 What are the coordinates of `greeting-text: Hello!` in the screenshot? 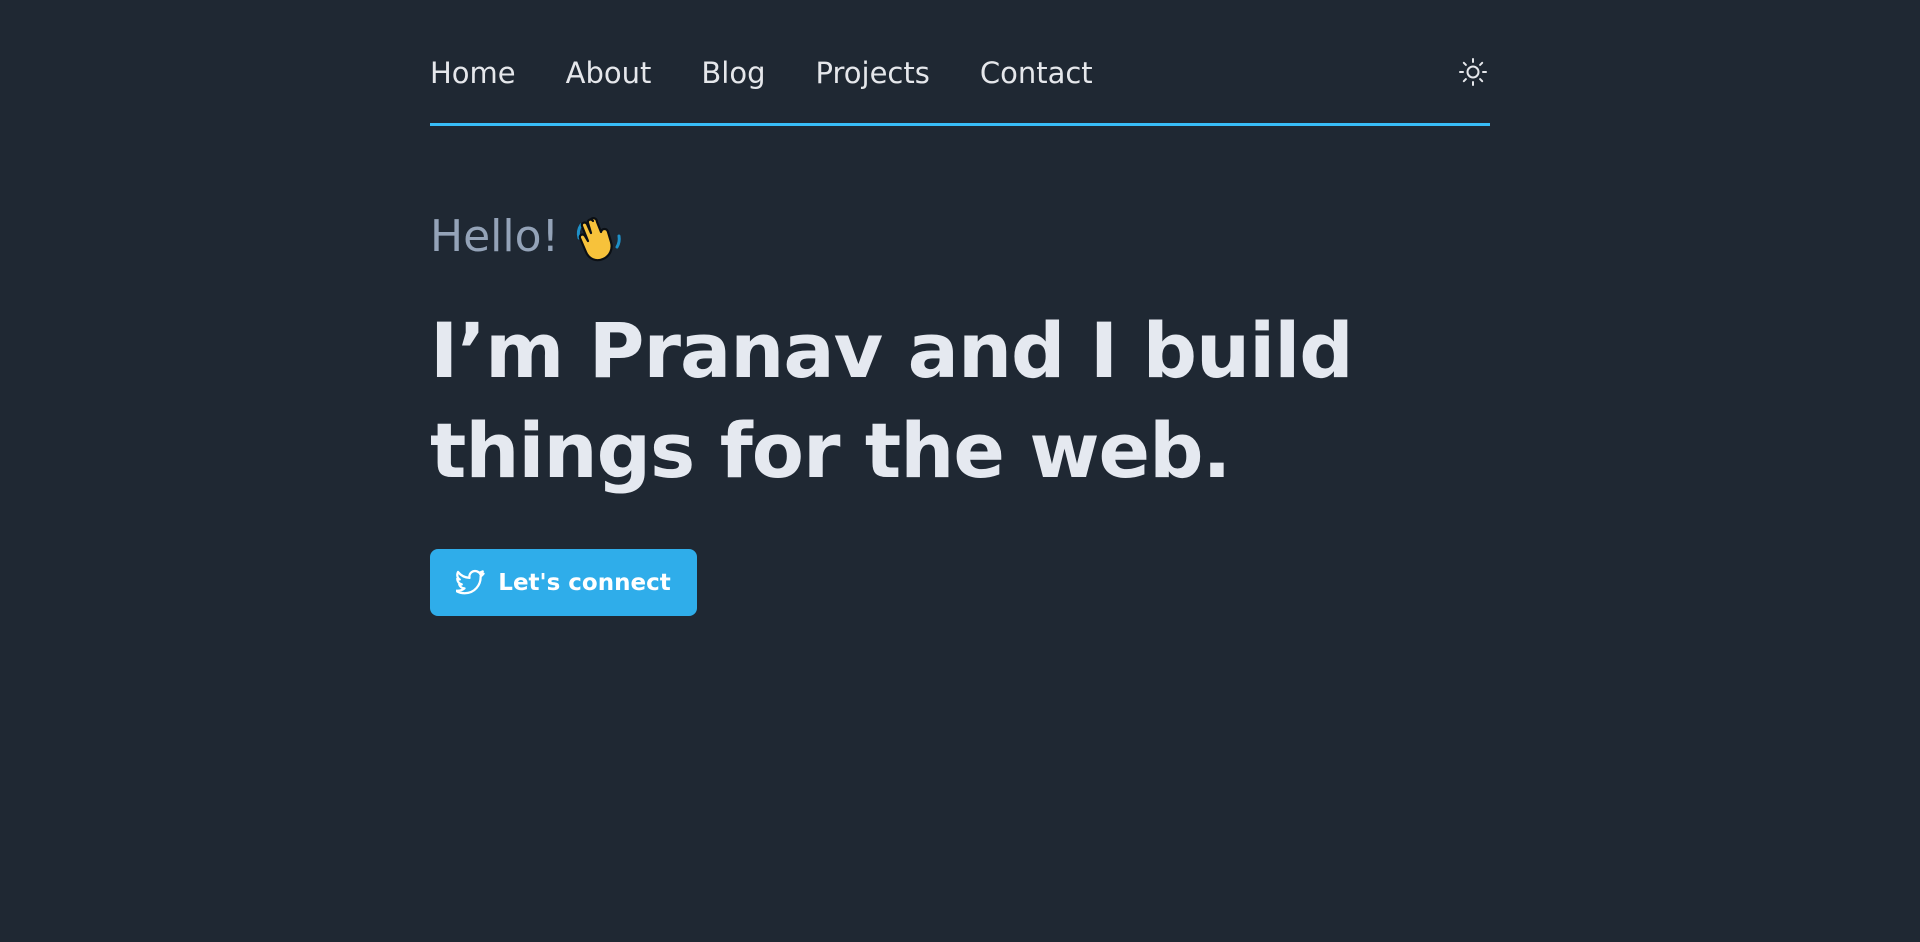 It's located at (495, 236).